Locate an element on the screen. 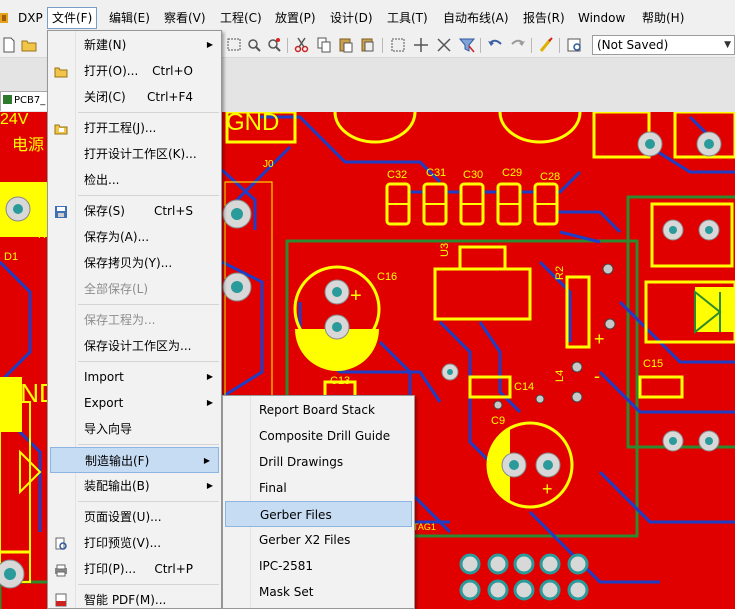  menu-view: 察看(V) is located at coordinates (185, 18).